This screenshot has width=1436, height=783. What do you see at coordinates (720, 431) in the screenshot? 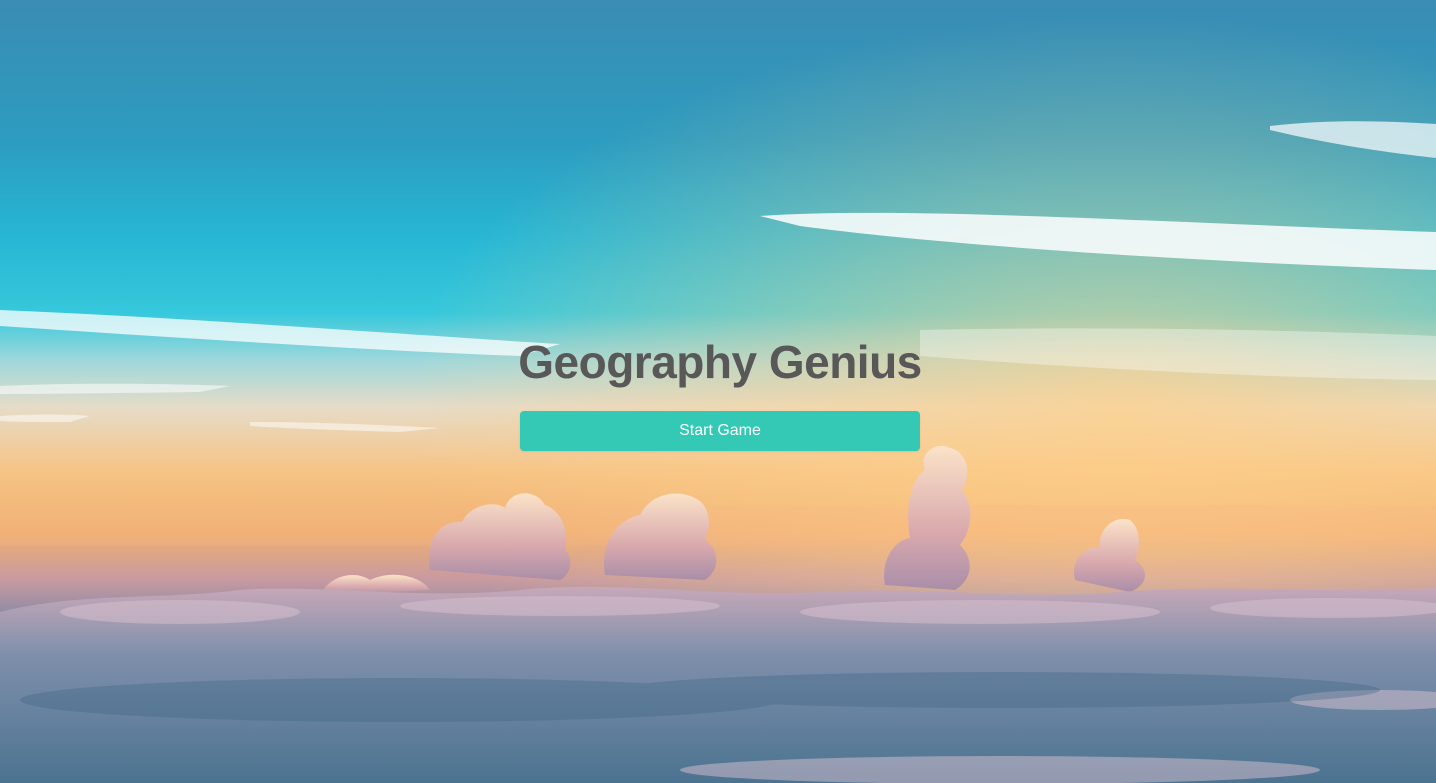
I see `start-game-button: Start Game` at bounding box center [720, 431].